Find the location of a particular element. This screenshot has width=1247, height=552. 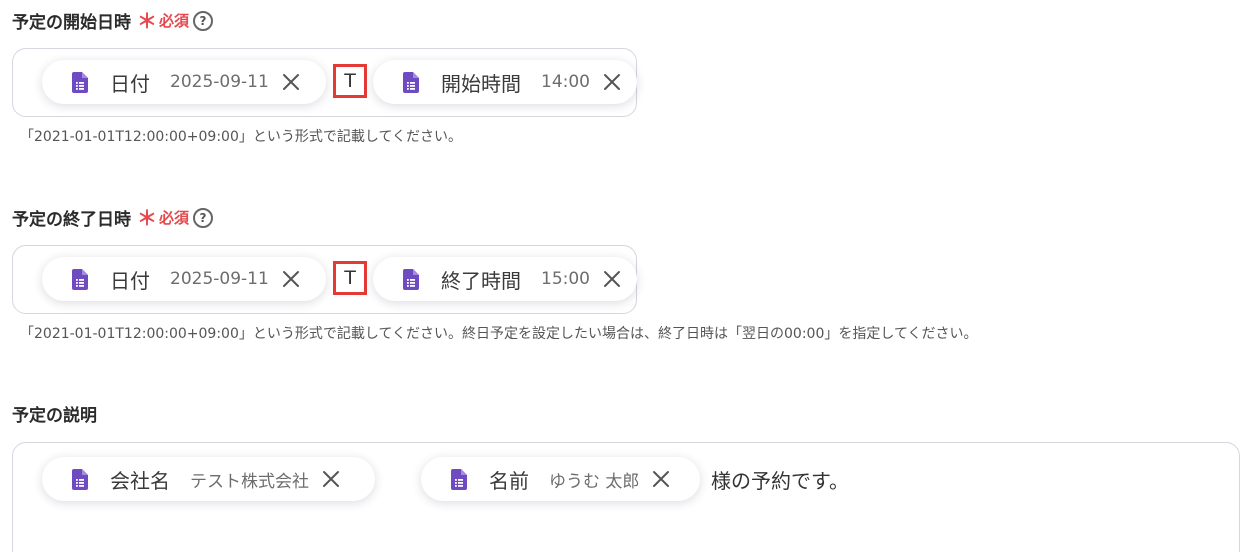

name-chip: 名前 ゆうむ 太郎 is located at coordinates (560, 479).